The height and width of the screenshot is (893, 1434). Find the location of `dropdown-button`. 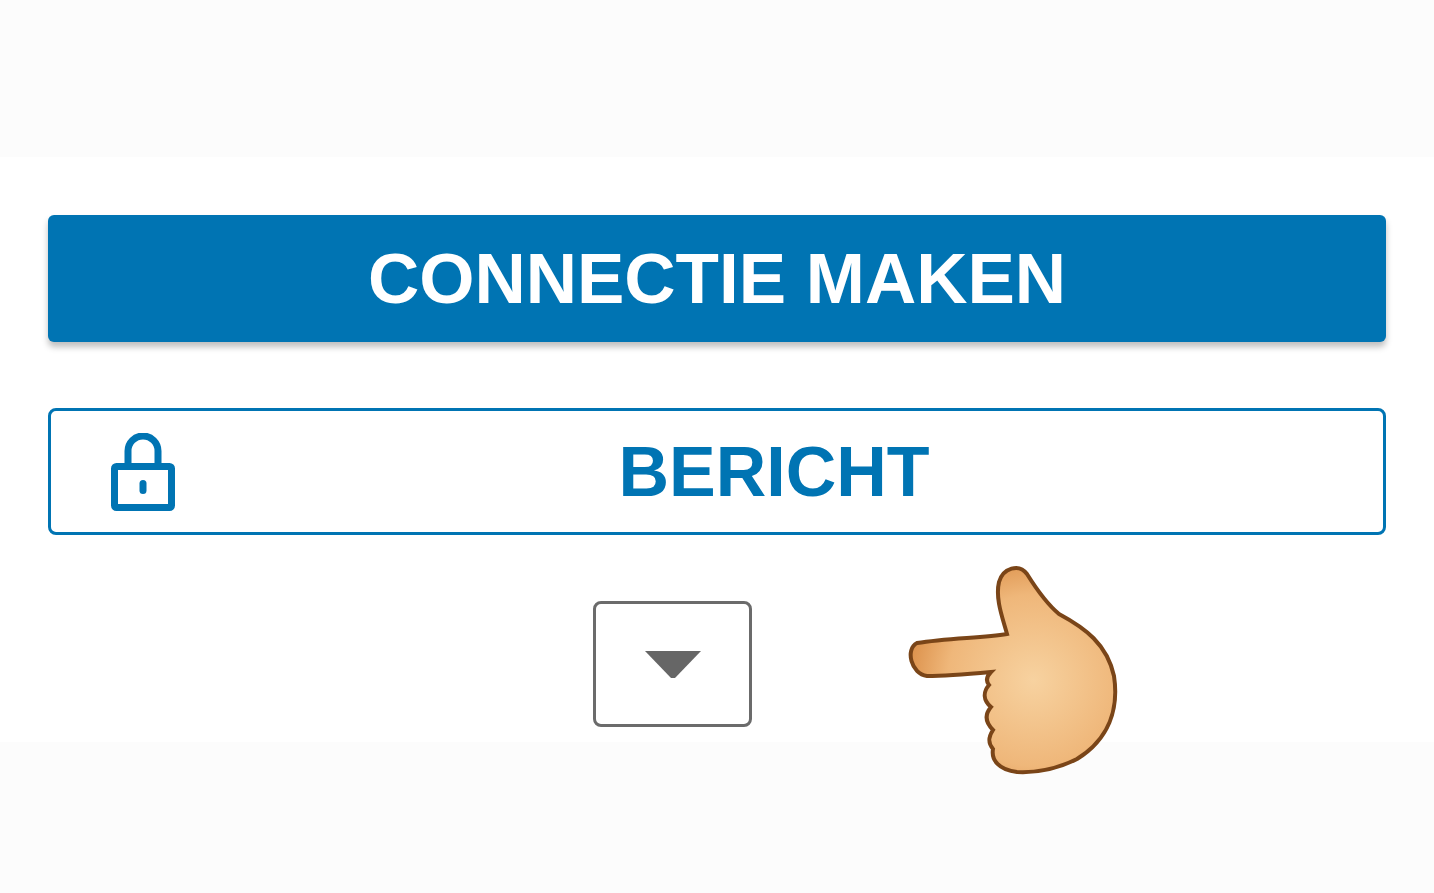

dropdown-button is located at coordinates (672, 664).